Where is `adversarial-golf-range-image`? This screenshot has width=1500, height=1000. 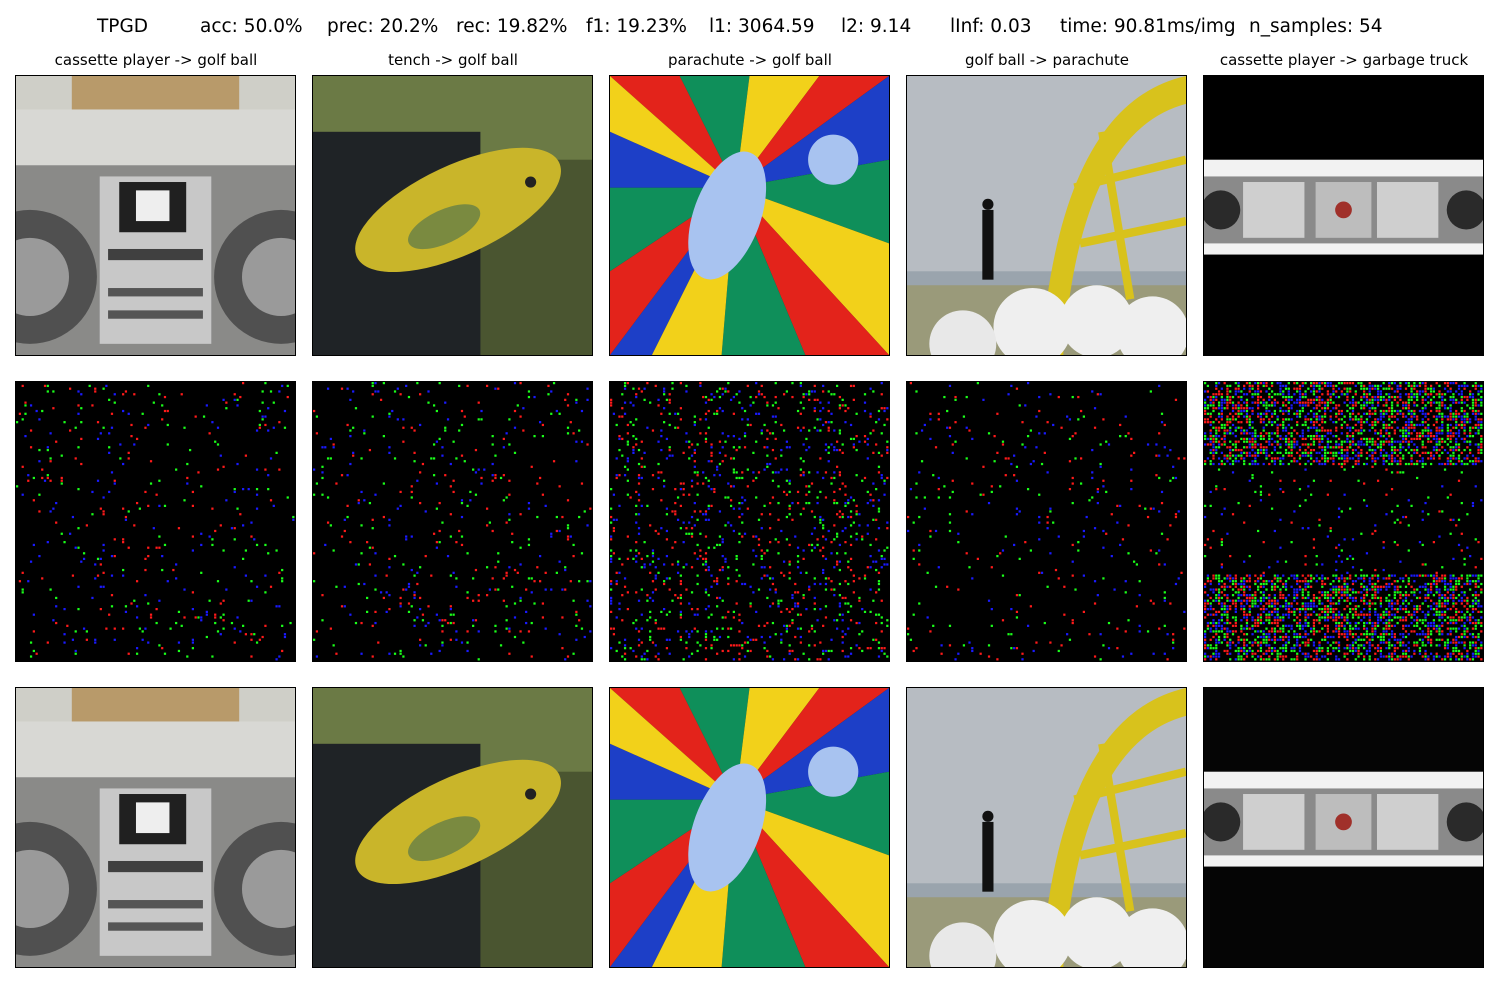
adversarial-golf-range-image is located at coordinates (1046, 827).